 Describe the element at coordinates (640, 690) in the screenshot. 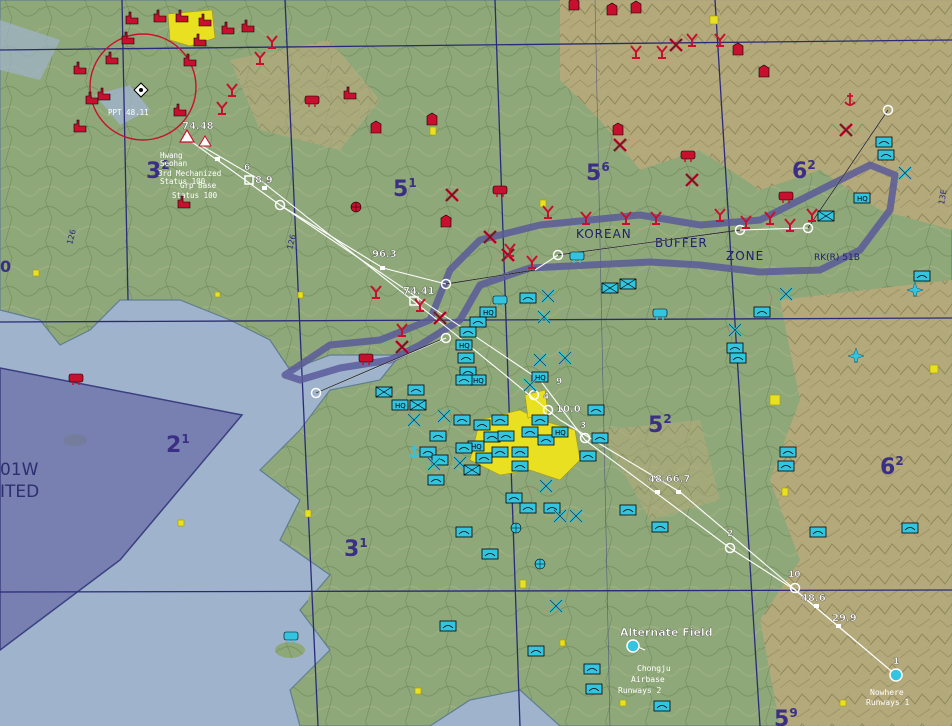

I see `svg-text: Runways 2` at that location.